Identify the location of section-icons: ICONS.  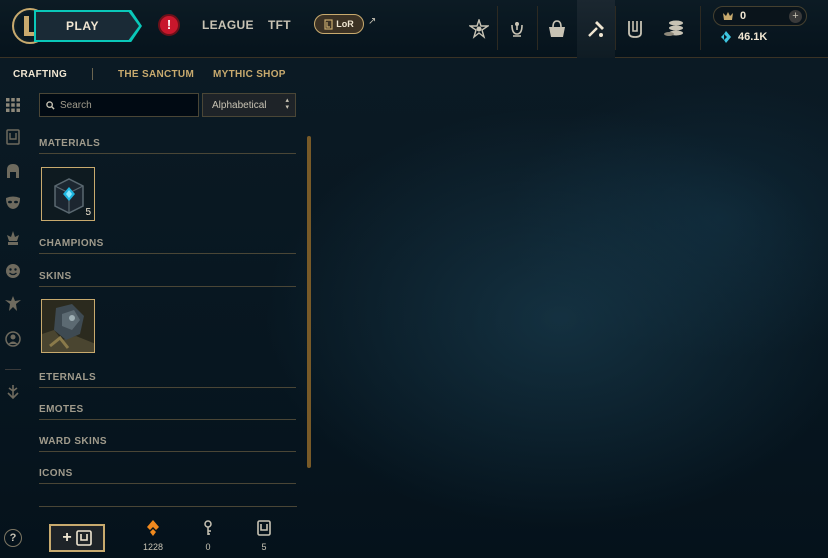
(167, 476).